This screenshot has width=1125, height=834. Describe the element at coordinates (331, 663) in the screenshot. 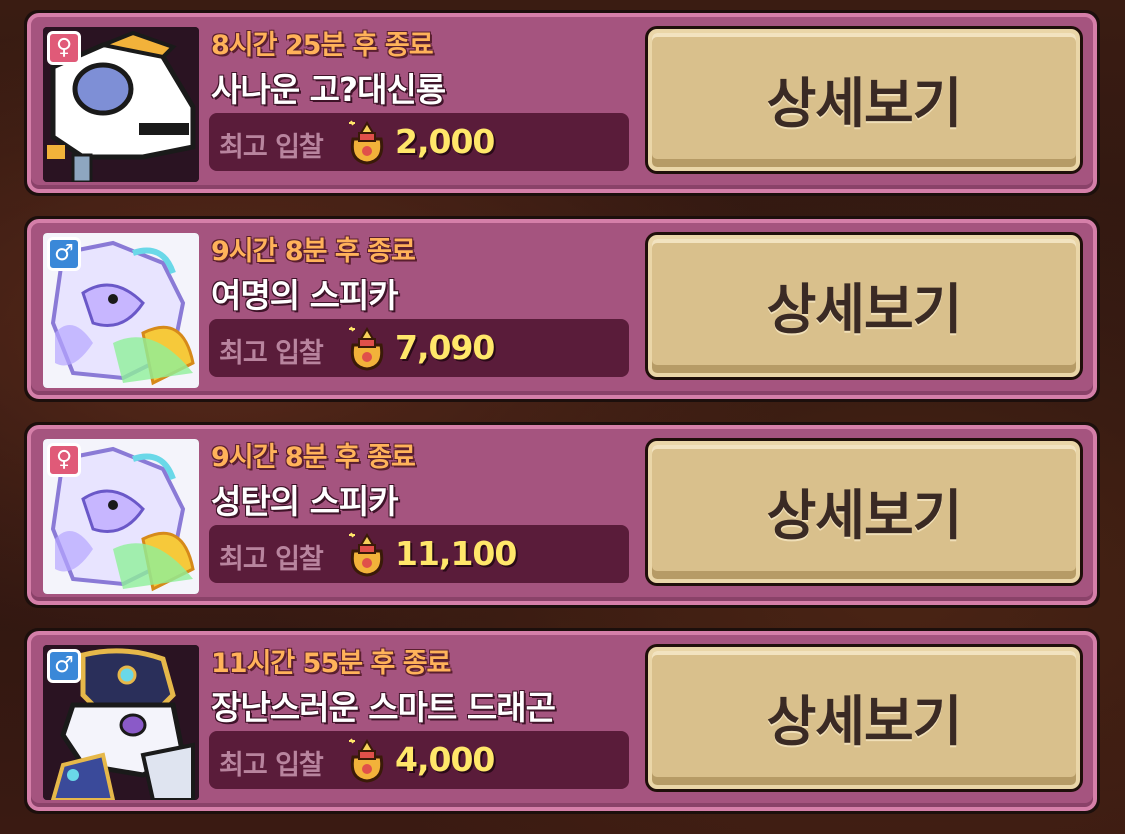

I see `time-remaining: 11시간 55분 후 종료` at that location.